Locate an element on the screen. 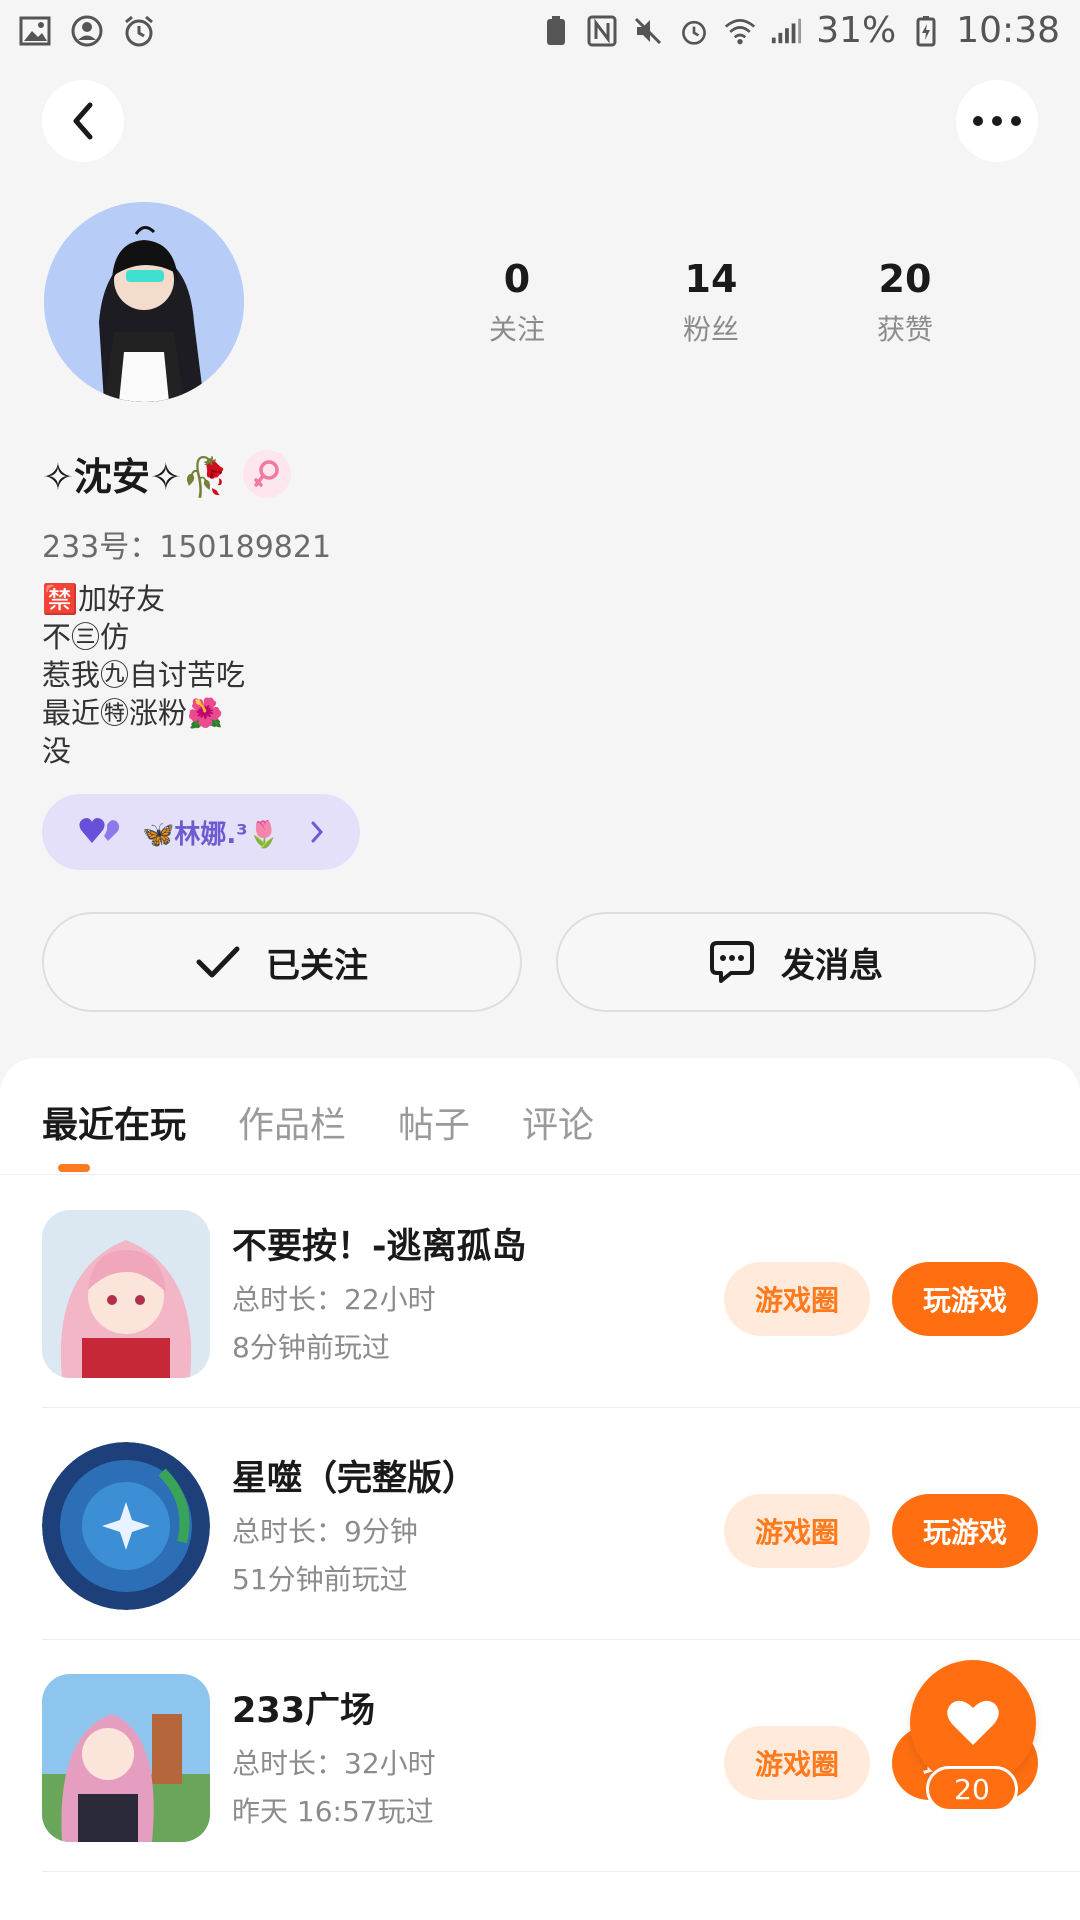  female-gender-icon is located at coordinates (267, 473).